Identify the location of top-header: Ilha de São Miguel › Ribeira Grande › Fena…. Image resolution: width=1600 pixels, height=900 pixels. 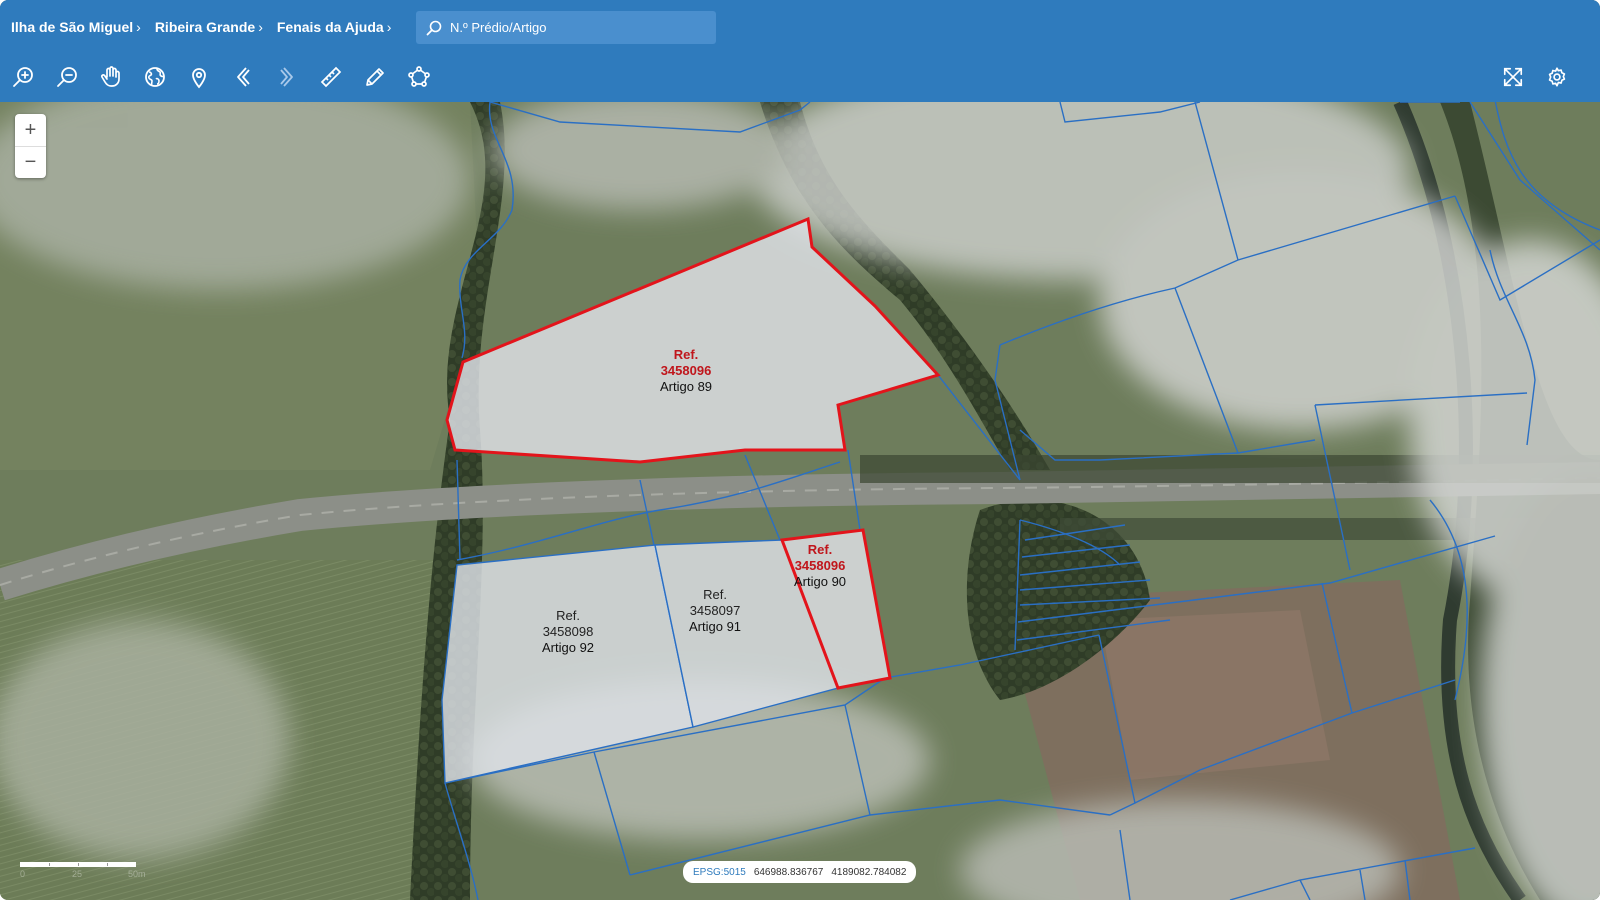
(800, 51).